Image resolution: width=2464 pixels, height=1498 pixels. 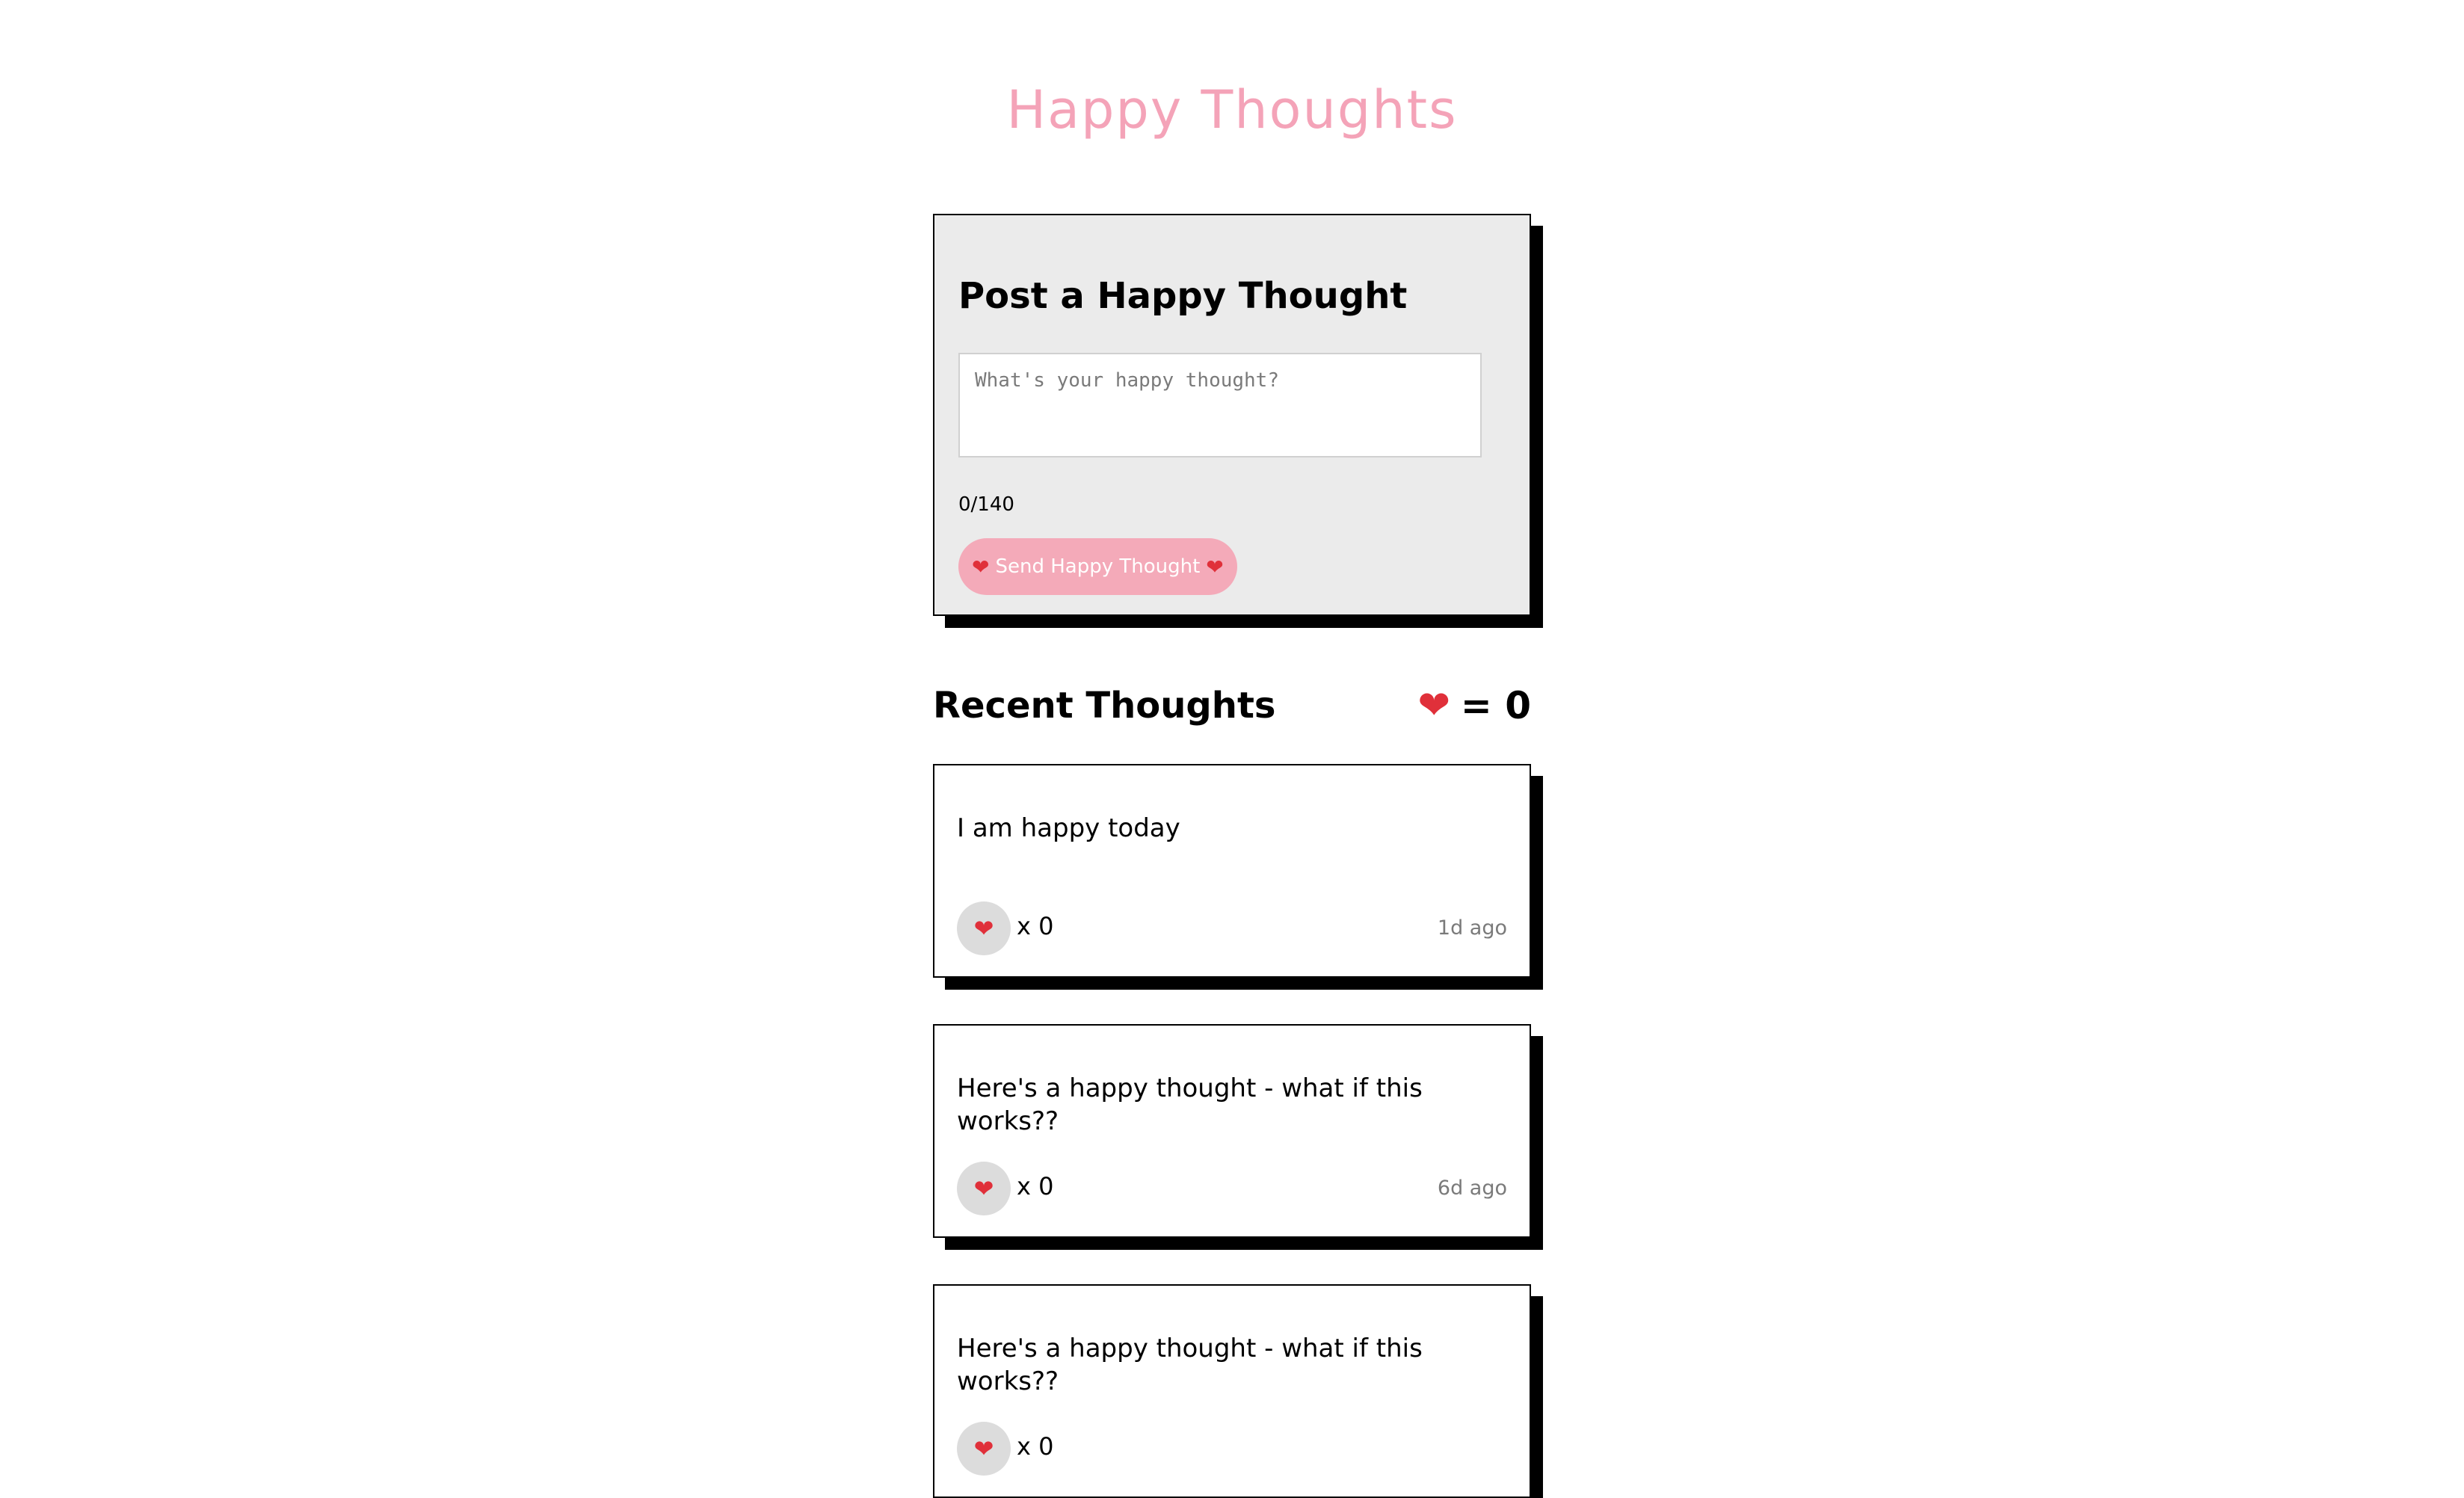 I want to click on thought-message: I am happy today, so click(x=1068, y=828).